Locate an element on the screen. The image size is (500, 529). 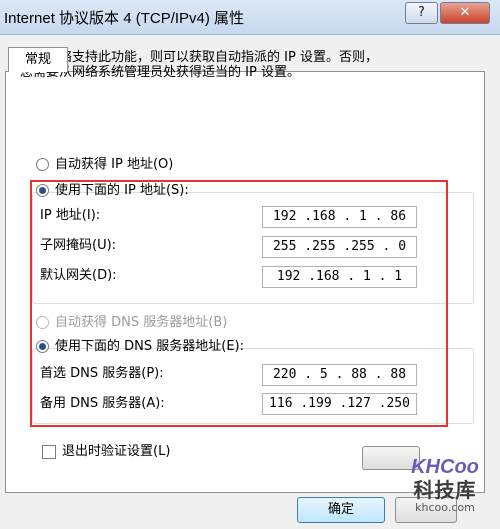
auto-ip-radio: 自动获得 IP 地址(O) is located at coordinates (104, 165).